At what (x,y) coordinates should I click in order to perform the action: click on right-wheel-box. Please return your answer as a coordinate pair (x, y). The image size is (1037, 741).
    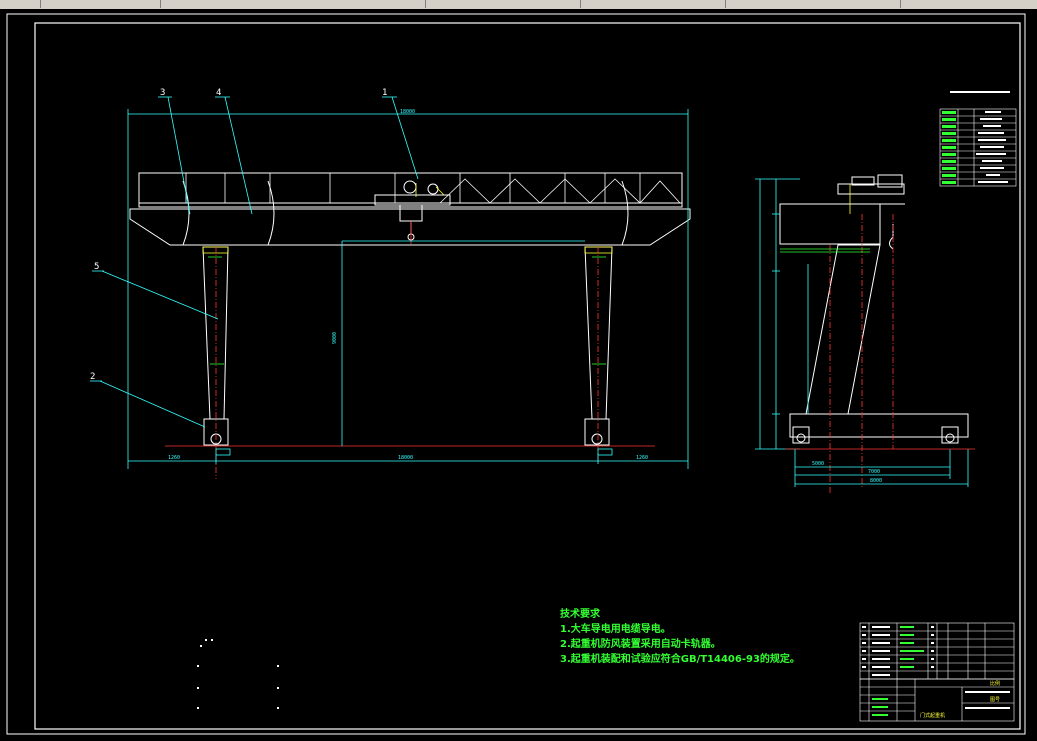
    Looking at the image, I should click on (597, 432).